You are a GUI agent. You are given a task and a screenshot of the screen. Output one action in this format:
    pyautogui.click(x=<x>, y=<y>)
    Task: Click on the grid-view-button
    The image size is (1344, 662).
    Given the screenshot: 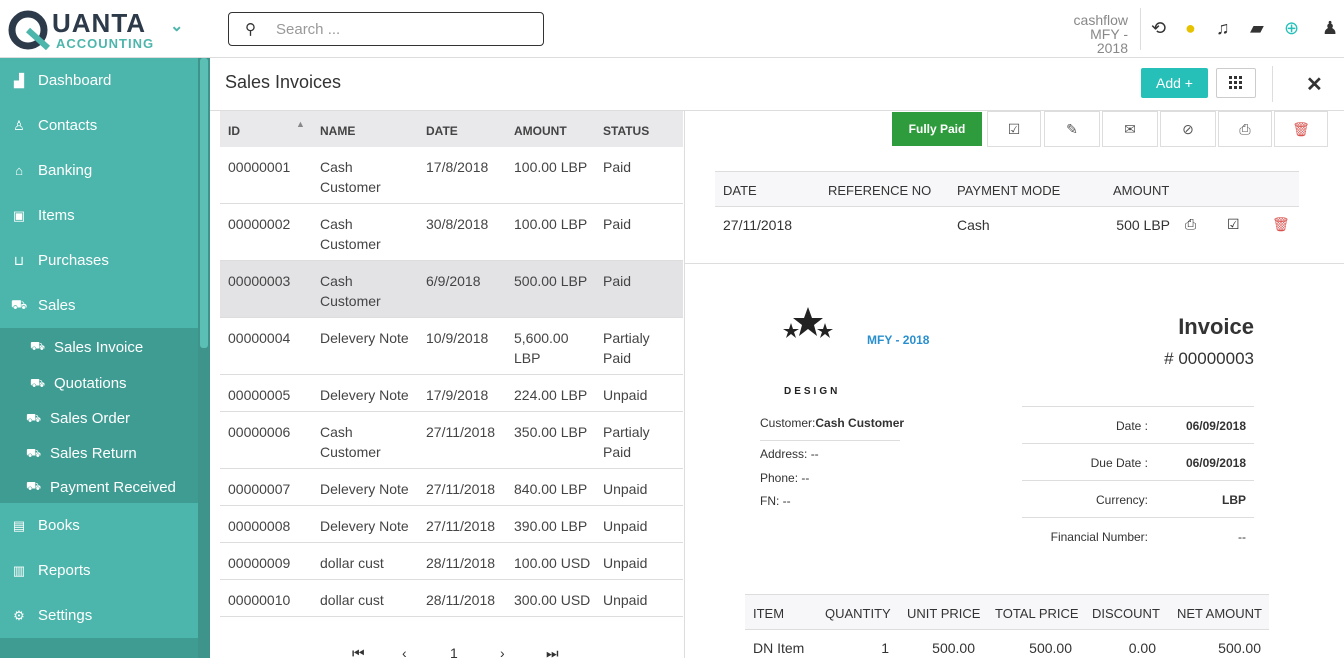 What is the action you would take?
    pyautogui.click(x=1236, y=83)
    